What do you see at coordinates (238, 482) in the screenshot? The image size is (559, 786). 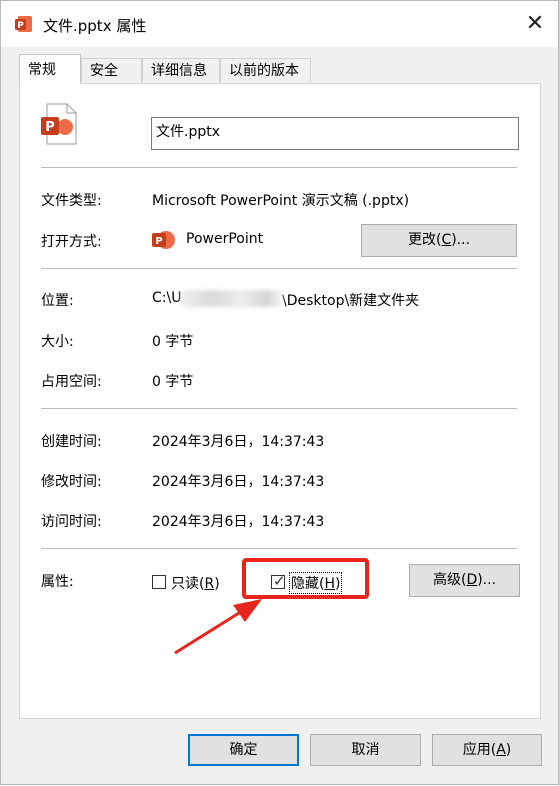 I see `modified-value: 2024年3月6日，14:37:43` at bounding box center [238, 482].